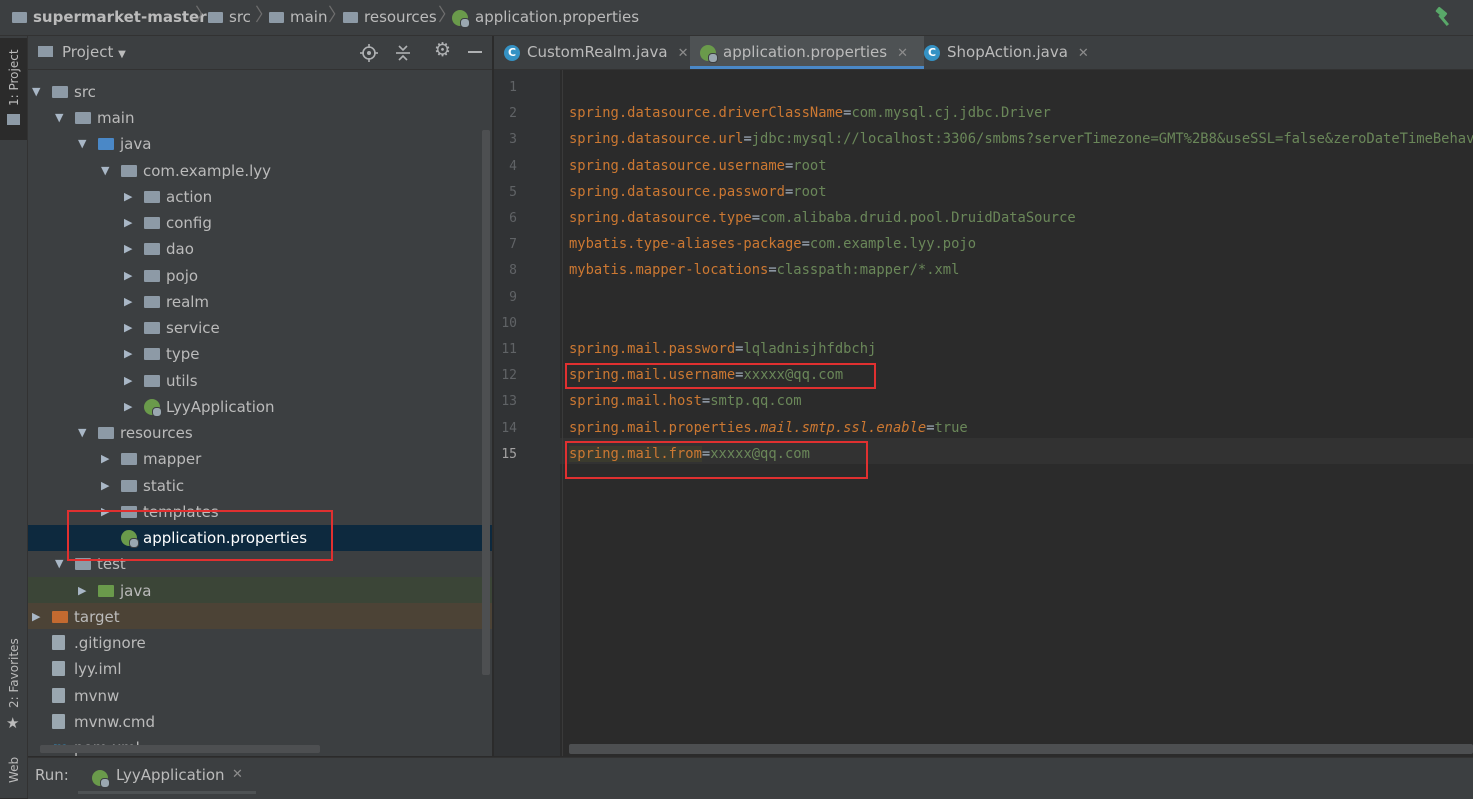 This screenshot has width=1473, height=799. Describe the element at coordinates (656, 139) in the screenshot. I see `property-key: spring.datasource.url` at that location.